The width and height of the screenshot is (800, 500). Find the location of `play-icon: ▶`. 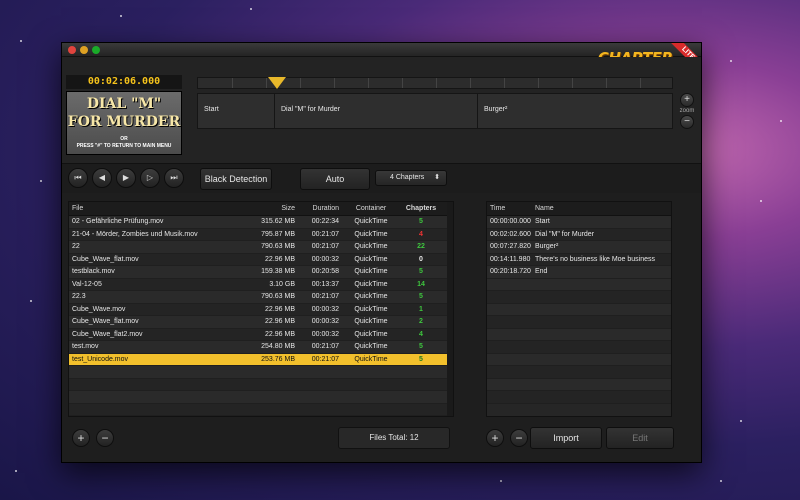

play-icon: ▶ is located at coordinates (126, 177).